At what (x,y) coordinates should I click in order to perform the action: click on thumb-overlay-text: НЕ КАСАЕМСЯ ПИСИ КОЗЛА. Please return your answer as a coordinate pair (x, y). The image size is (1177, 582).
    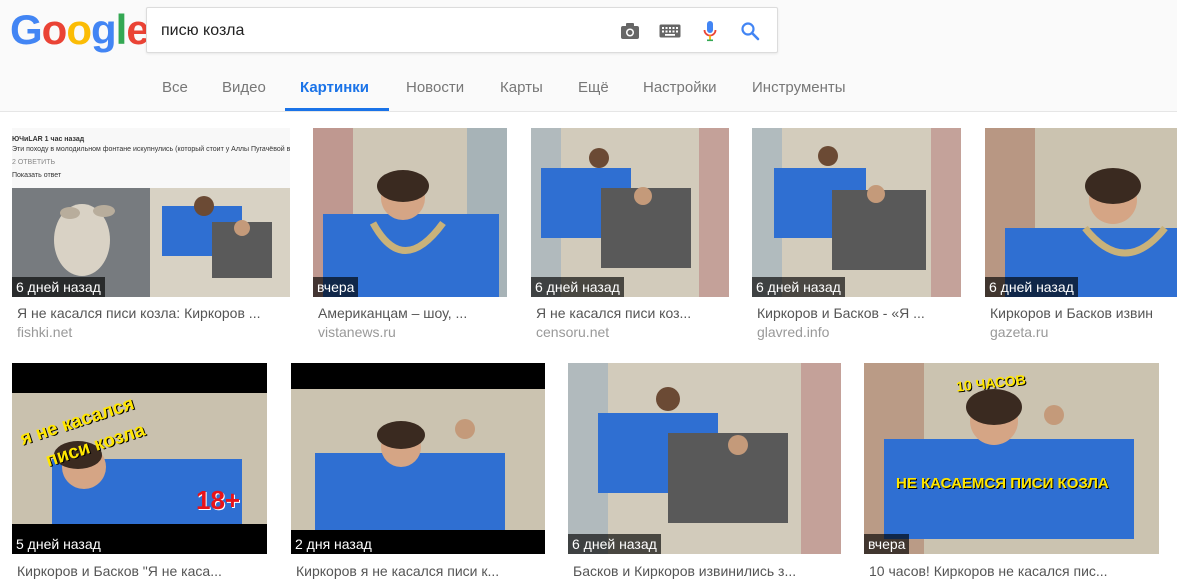
    Looking at the image, I should click on (1002, 483).